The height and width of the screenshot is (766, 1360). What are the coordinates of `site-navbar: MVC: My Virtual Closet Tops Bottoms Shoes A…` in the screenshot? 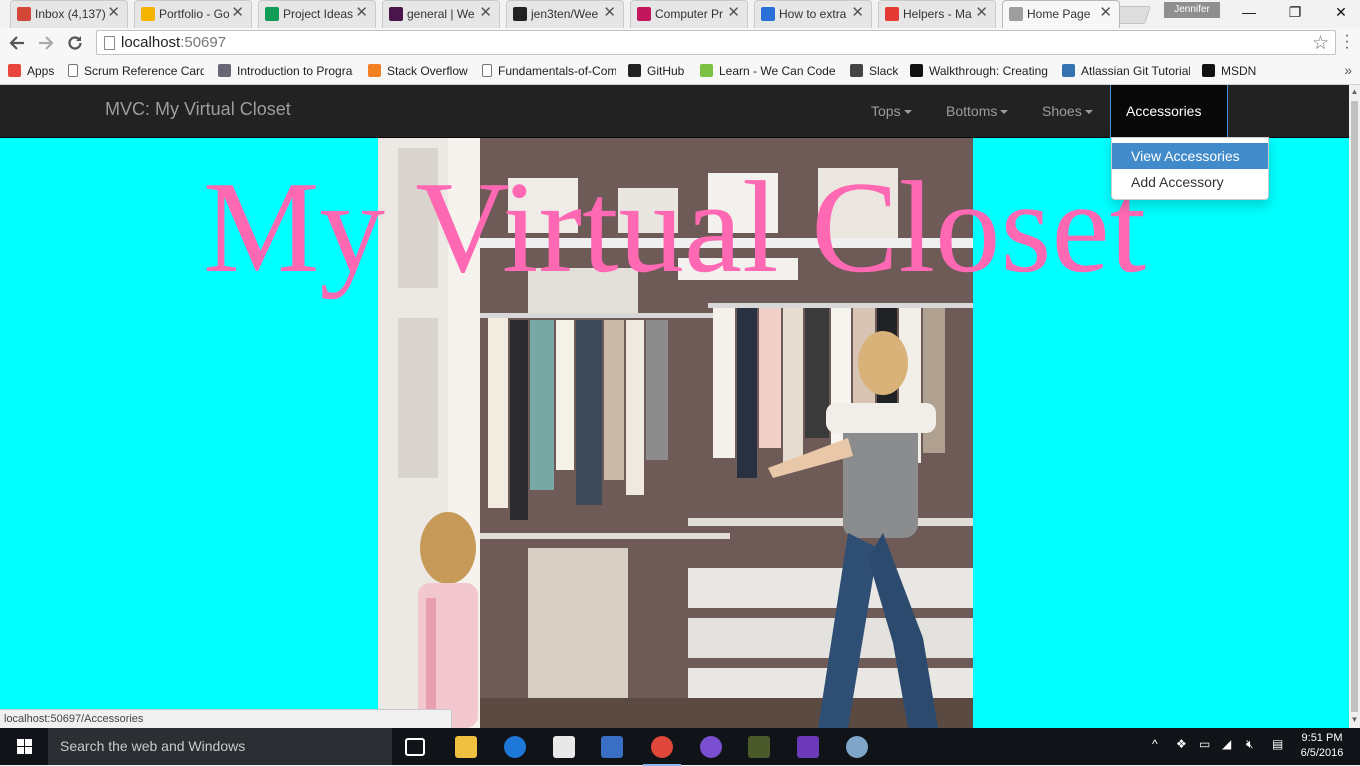 It's located at (674, 126).